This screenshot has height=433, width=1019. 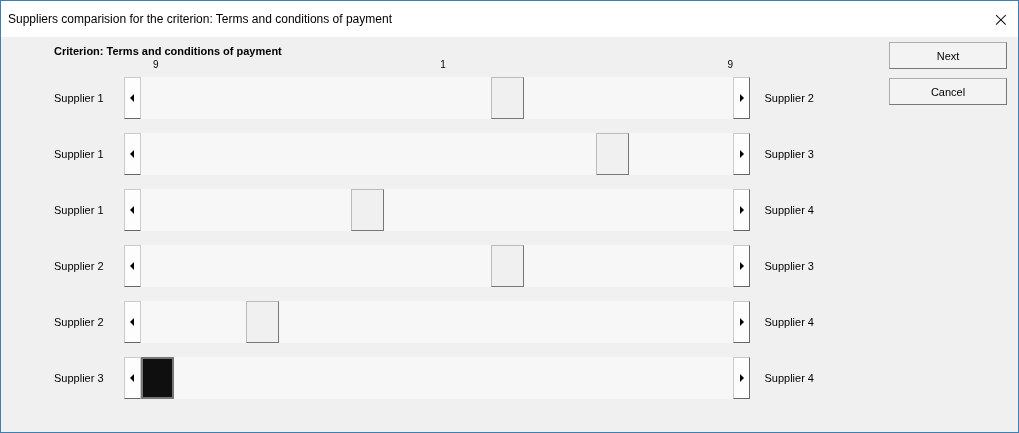 I want to click on criterion-label: Criterion: Terms and conditions of payment, so click(x=168, y=52).